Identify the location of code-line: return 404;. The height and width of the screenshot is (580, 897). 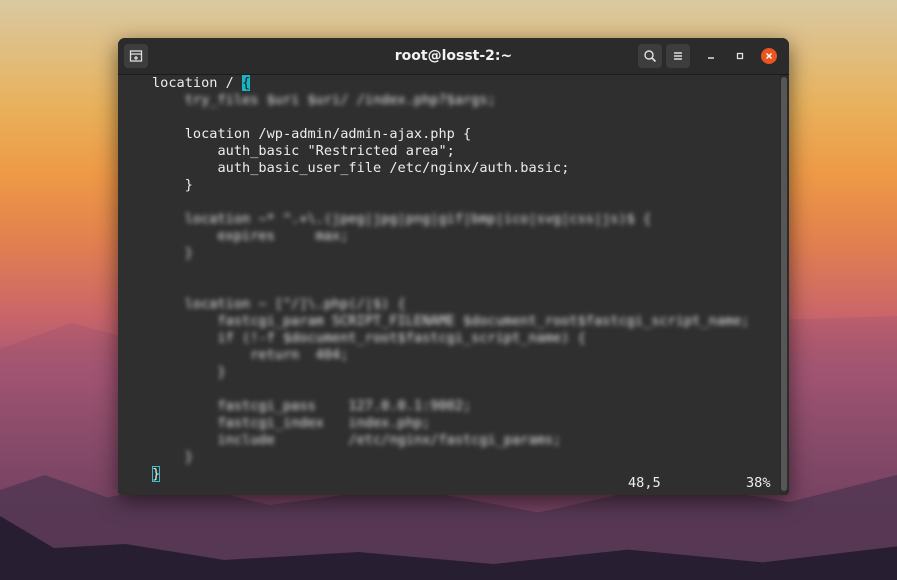
(250, 355).